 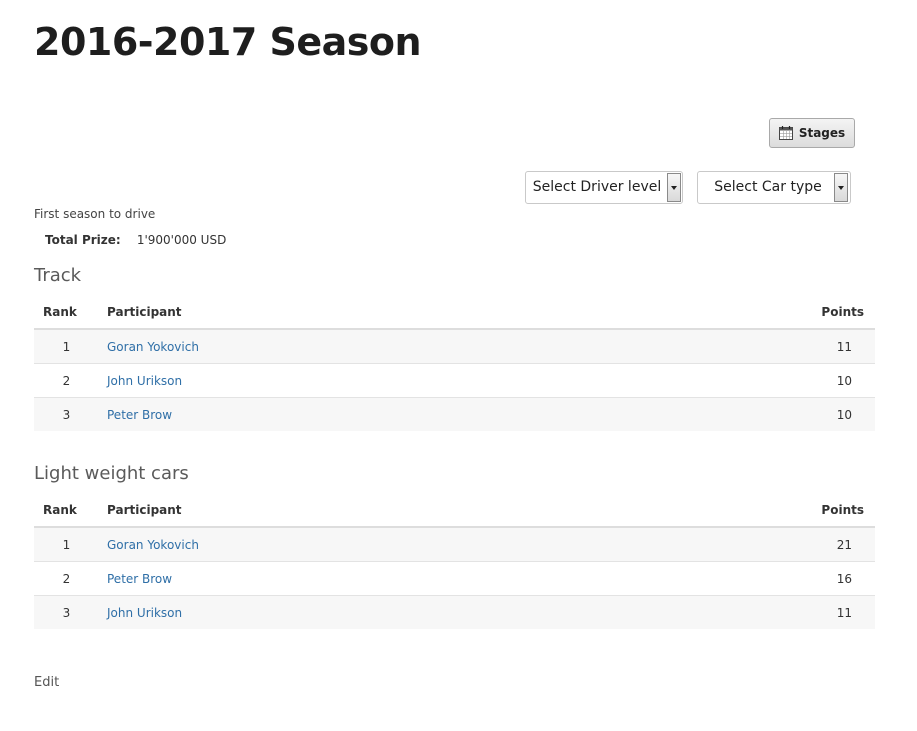 What do you see at coordinates (768, 187) in the screenshot?
I see `car-type-select-label: Select Car type` at bounding box center [768, 187].